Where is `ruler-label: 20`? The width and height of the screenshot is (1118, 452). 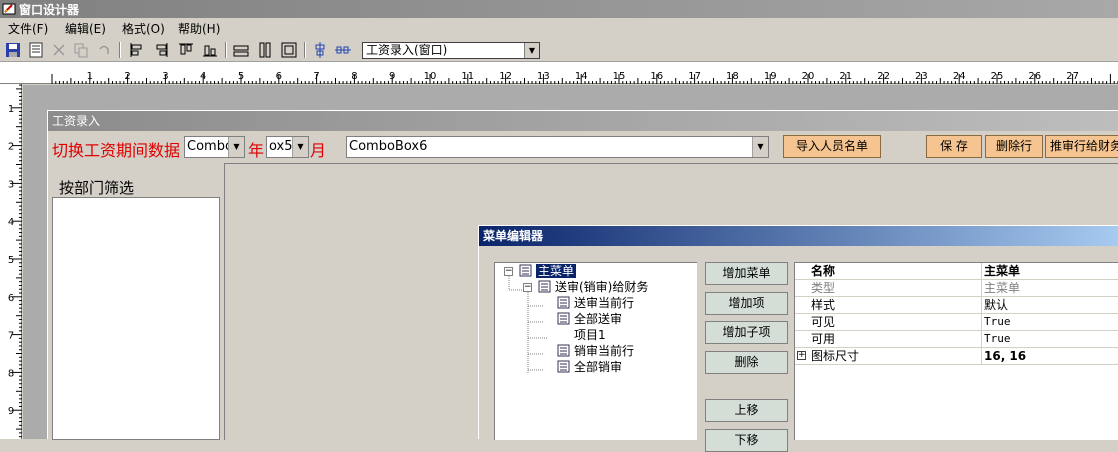 ruler-label: 20 is located at coordinates (808, 76).